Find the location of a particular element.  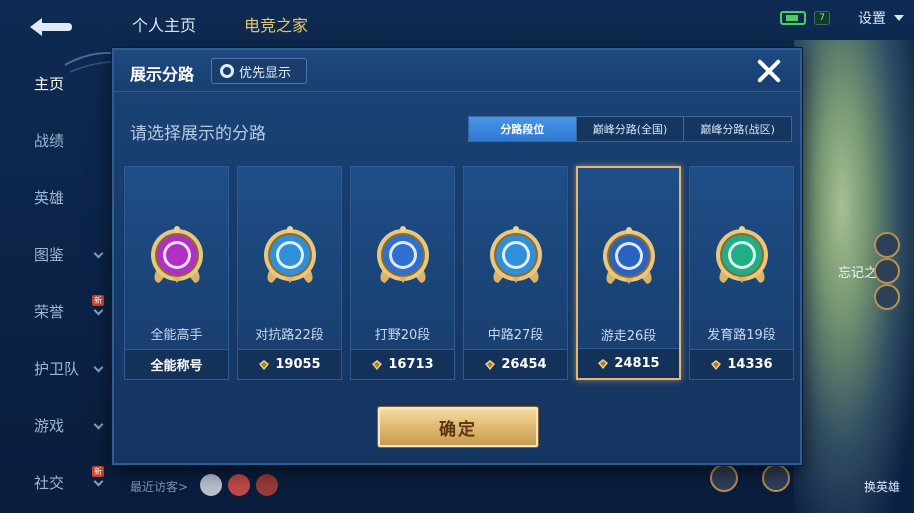

sidebar-item: 英雄 is located at coordinates (55, 197).